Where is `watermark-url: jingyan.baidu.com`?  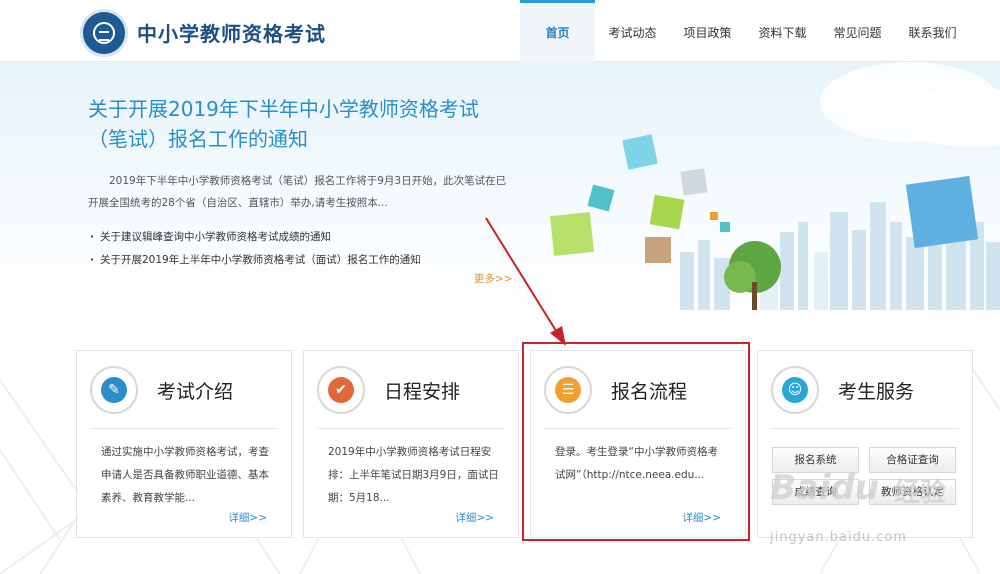 watermark-url: jingyan.baidu.com is located at coordinates (838, 537).